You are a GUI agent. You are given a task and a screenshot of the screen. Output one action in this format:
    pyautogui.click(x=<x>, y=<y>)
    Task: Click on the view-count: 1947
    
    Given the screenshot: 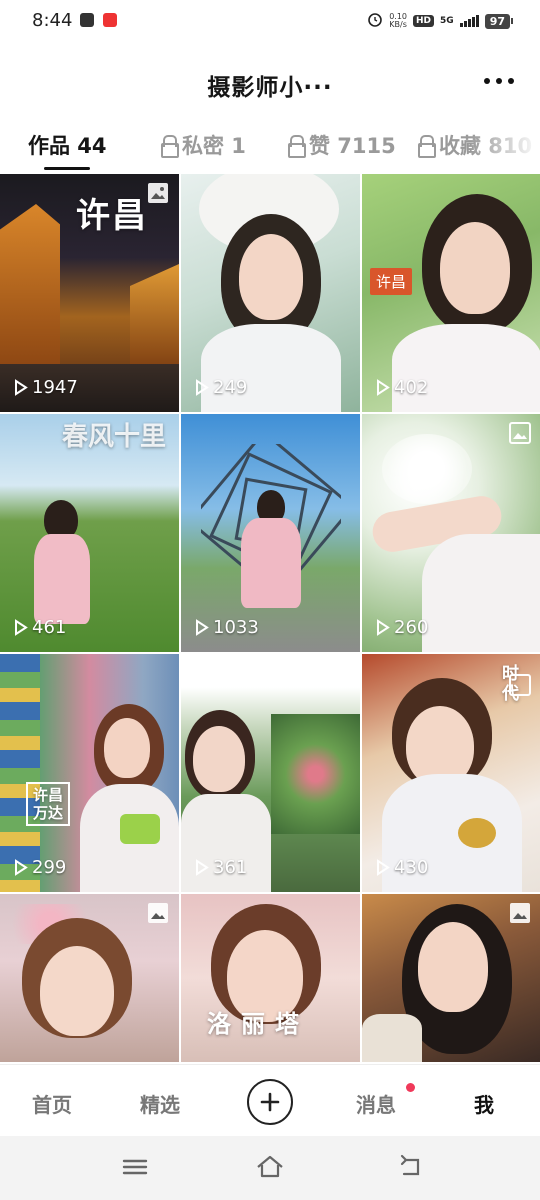 What is the action you would take?
    pyautogui.click(x=46, y=387)
    